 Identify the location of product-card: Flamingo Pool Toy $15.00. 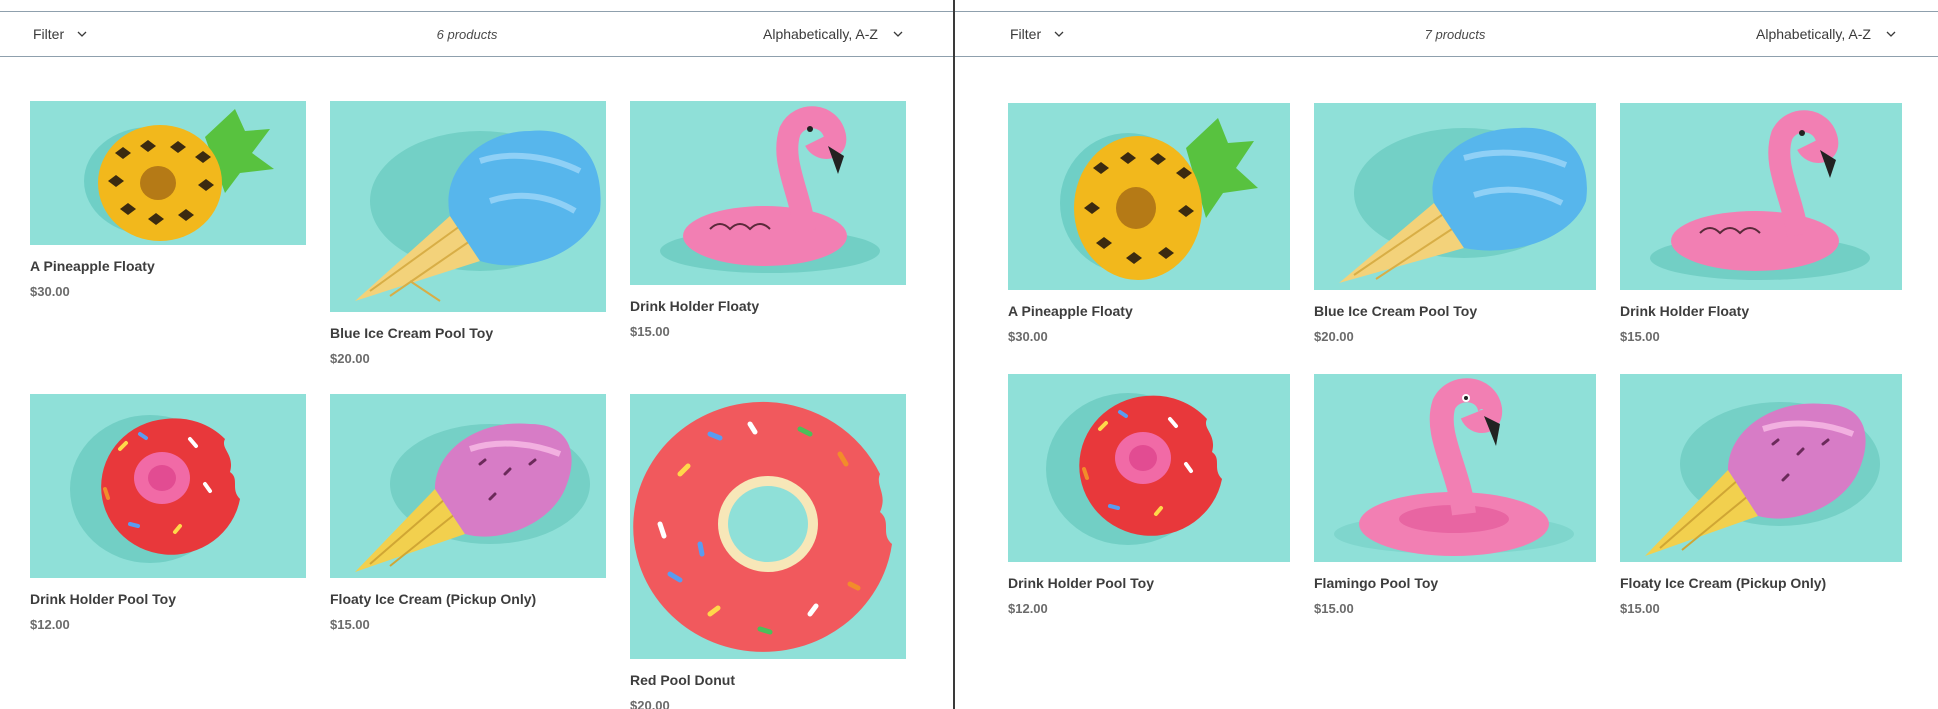
(1455, 495).